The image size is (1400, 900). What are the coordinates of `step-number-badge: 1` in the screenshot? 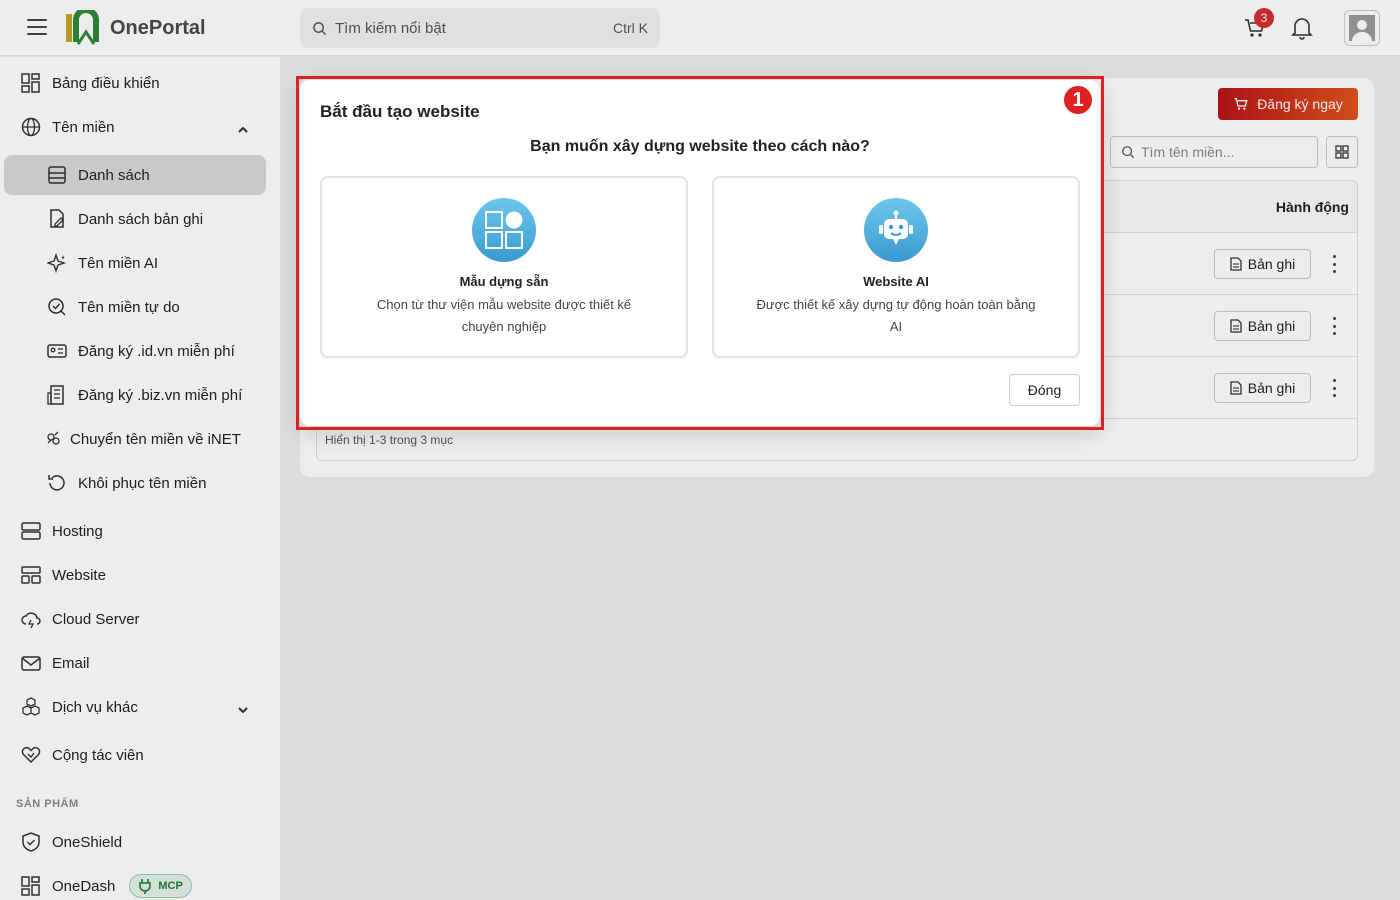 It's located at (1078, 100).